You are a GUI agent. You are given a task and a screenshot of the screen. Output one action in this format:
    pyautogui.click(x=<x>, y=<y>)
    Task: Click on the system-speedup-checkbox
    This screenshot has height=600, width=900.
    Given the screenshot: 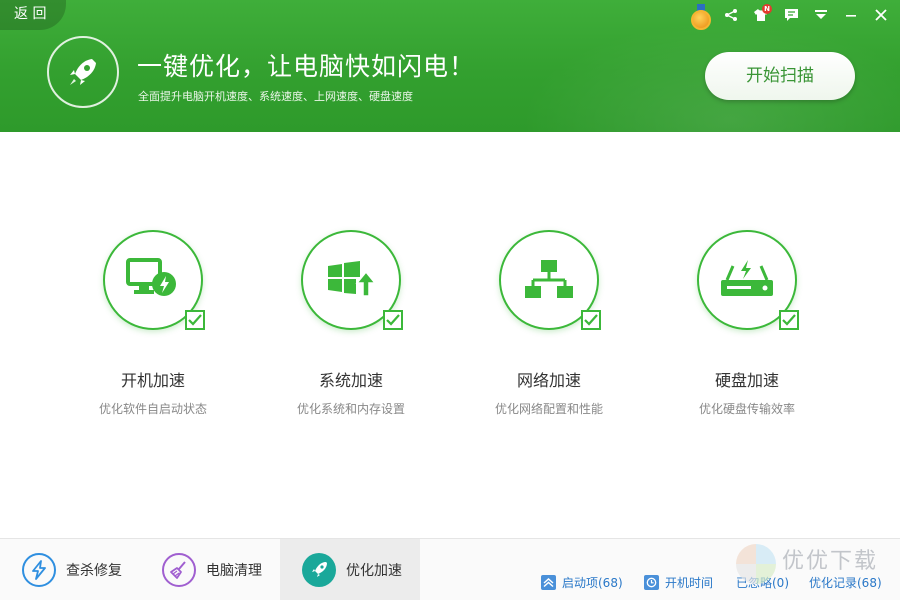 What is the action you would take?
    pyautogui.click(x=393, y=320)
    